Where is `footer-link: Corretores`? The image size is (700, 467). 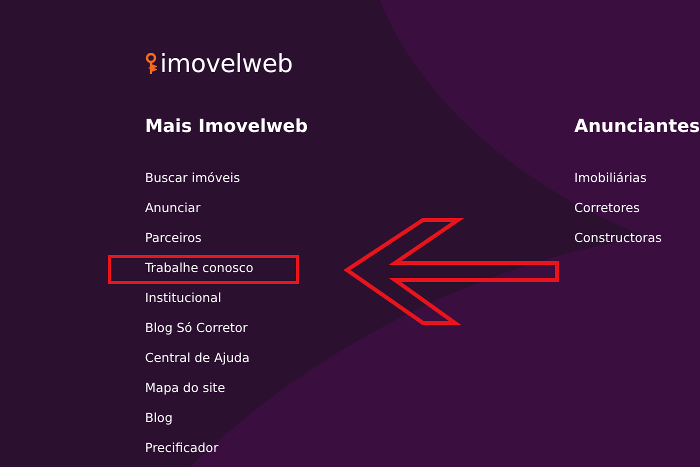 footer-link: Corretores is located at coordinates (607, 208).